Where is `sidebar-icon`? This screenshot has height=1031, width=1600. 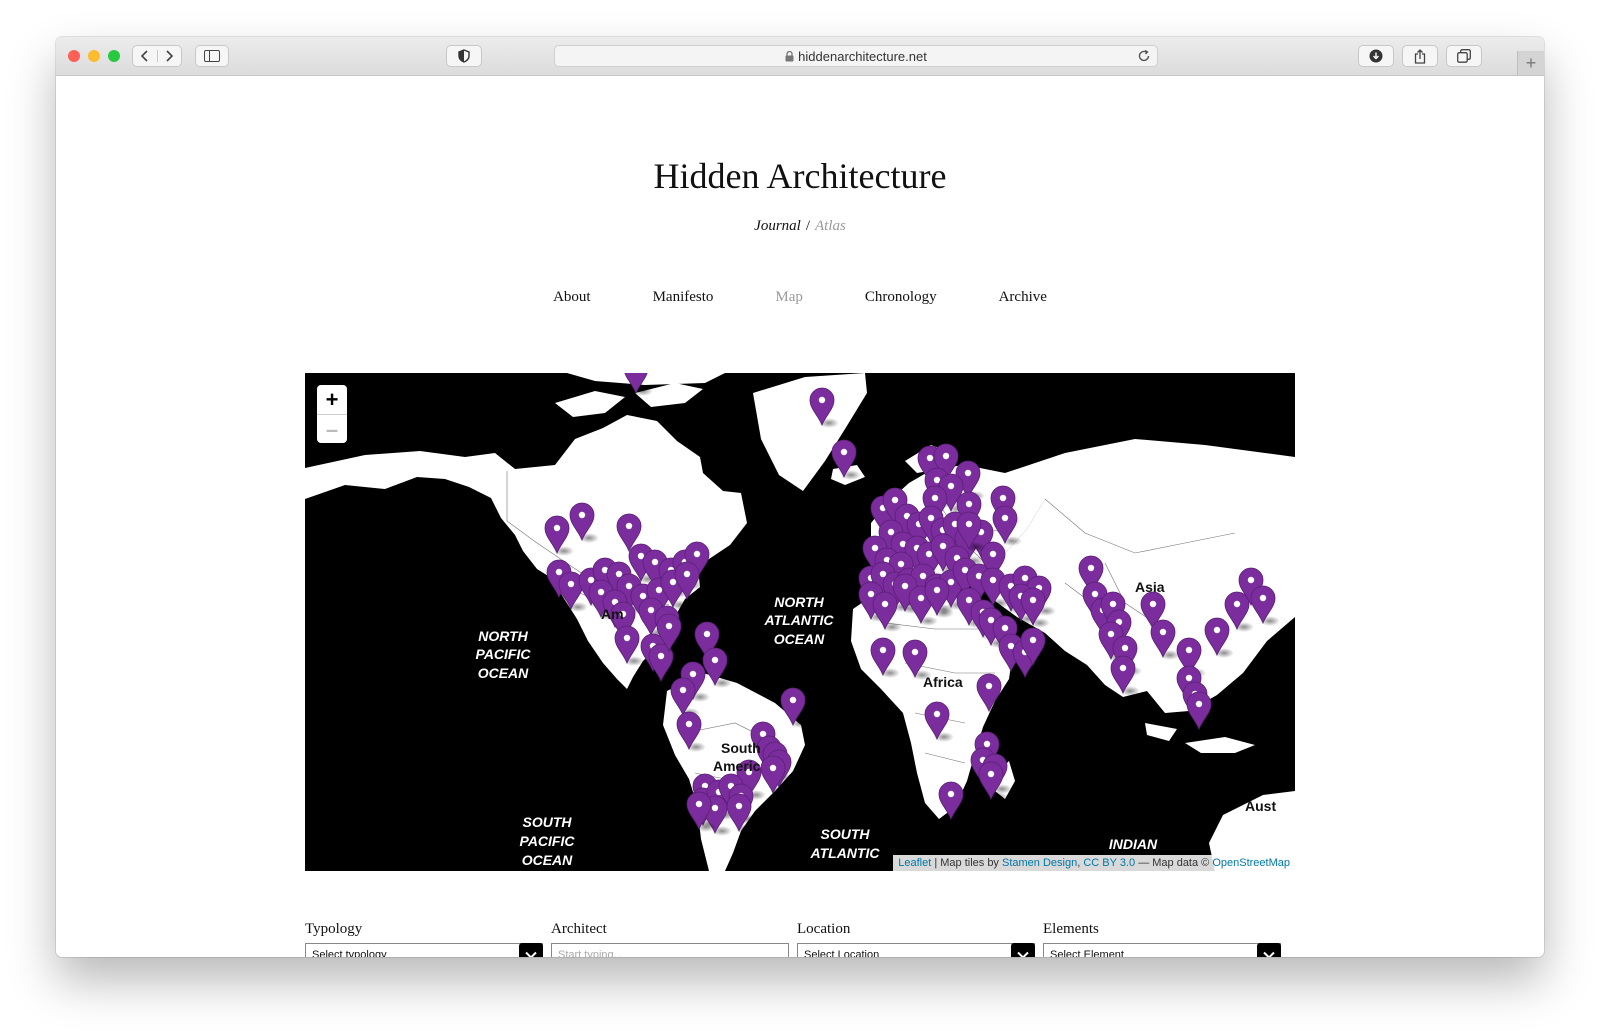 sidebar-icon is located at coordinates (212, 56).